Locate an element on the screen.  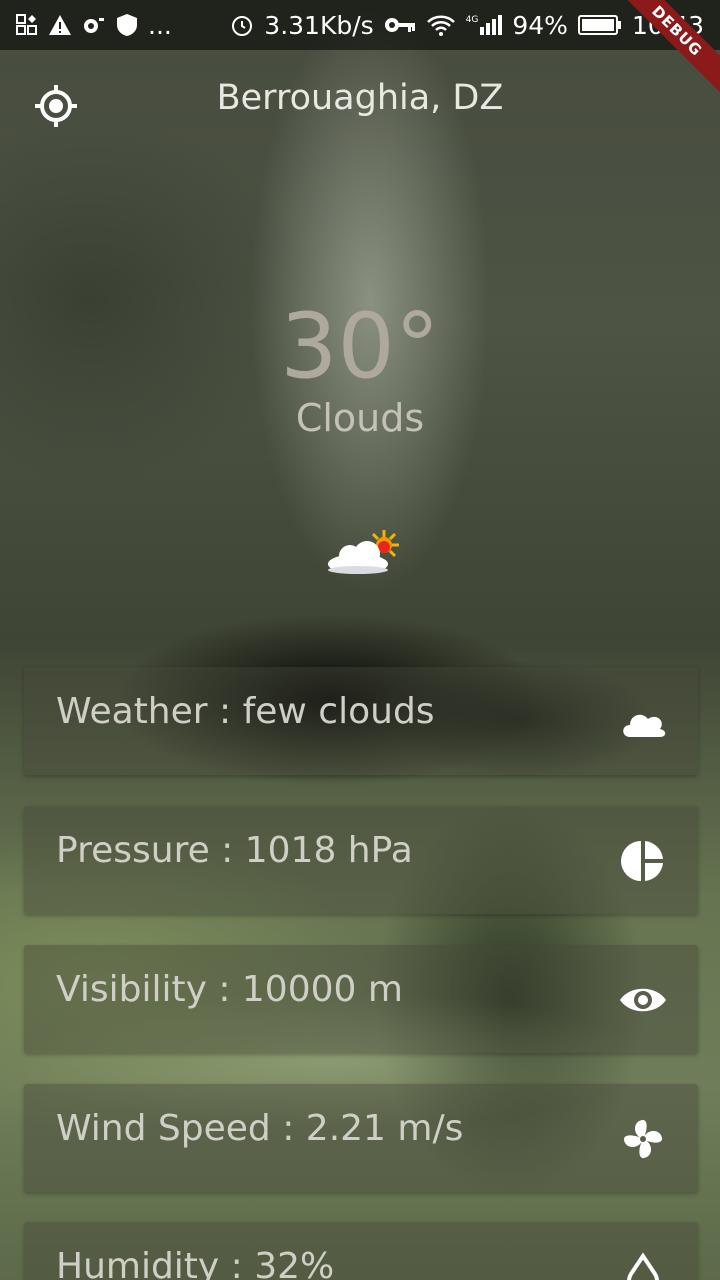
app-header: Berrouaghia, DZ is located at coordinates (360, 103).